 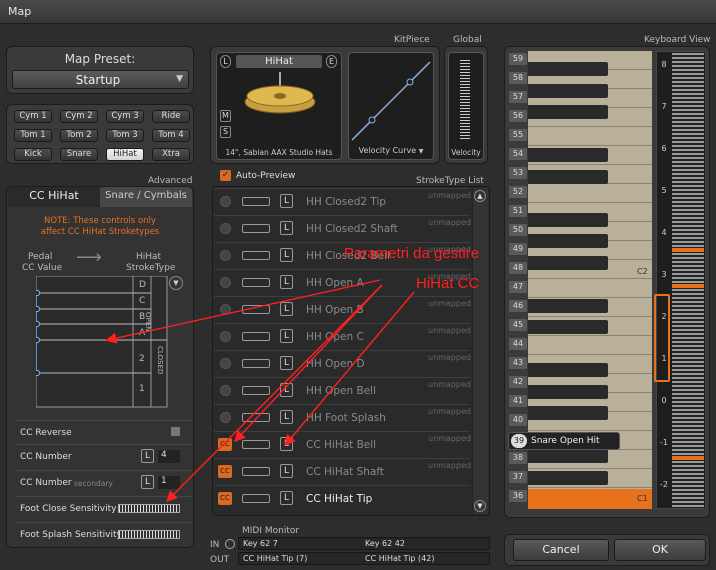 What do you see at coordinates (660, 550) in the screenshot?
I see `ok-button: OK` at bounding box center [660, 550].